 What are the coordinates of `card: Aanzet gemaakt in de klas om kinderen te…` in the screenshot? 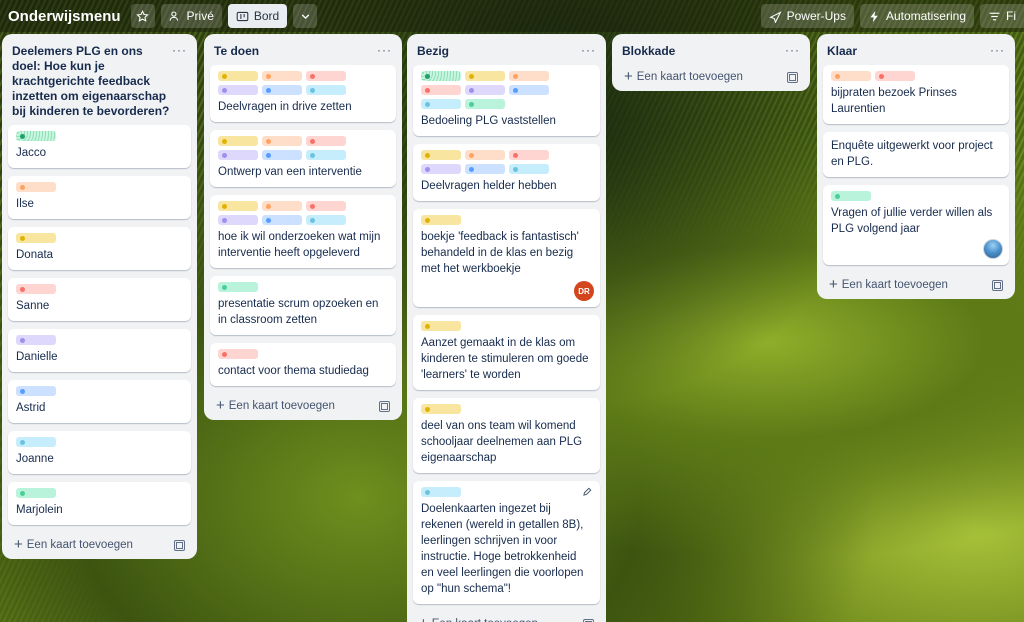 It's located at (506, 352).